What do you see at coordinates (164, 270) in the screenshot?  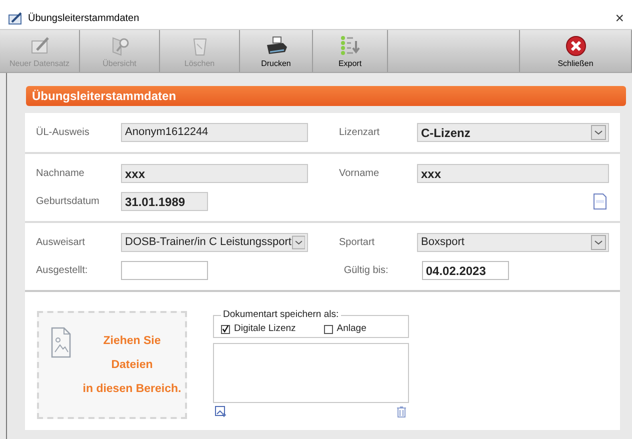 I see `date-field` at bounding box center [164, 270].